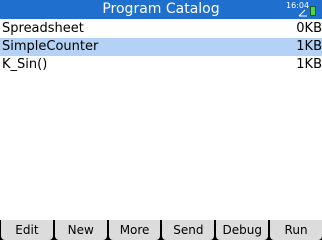 The width and height of the screenshot is (322, 240). I want to click on list-item: K_Sin() 1KB, so click(161, 65).